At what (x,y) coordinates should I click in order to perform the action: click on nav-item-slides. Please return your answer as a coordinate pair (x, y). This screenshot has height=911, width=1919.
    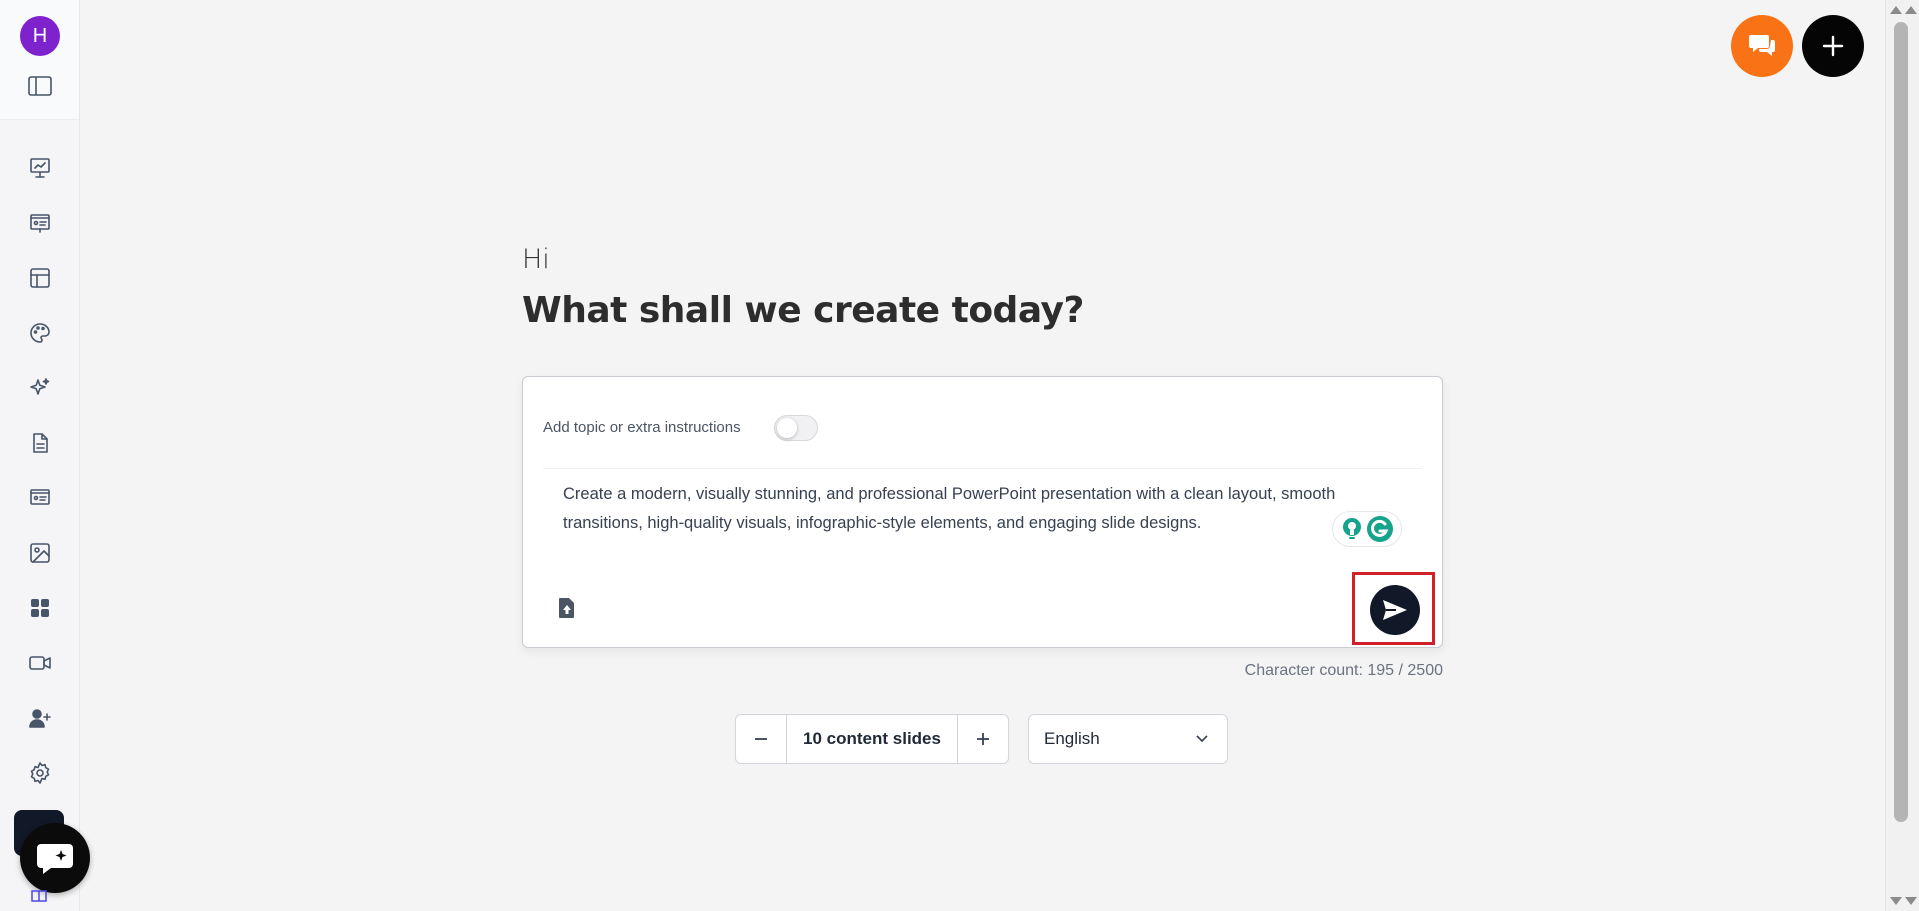
    Looking at the image, I should click on (40, 222).